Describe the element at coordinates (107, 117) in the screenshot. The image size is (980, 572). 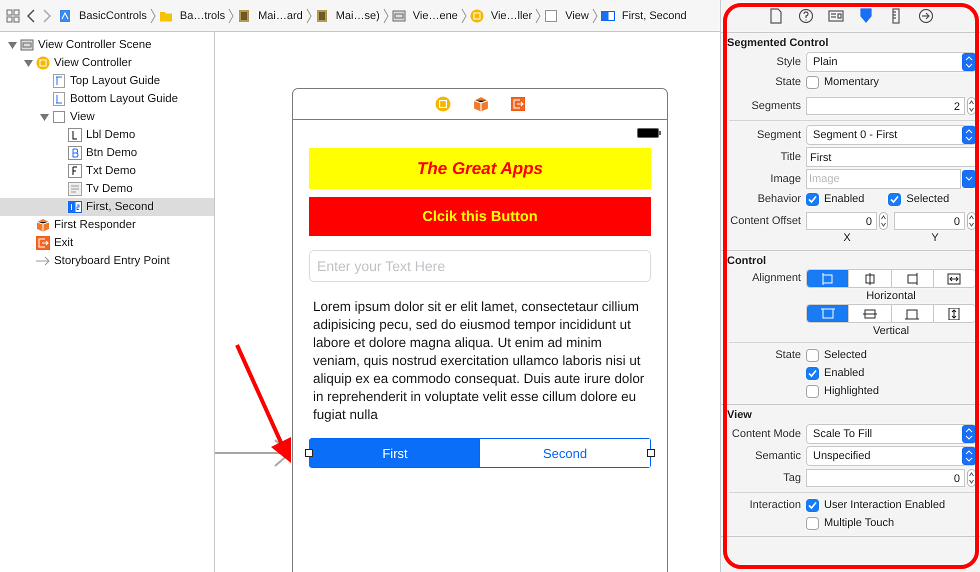
I see `outline-row: View` at that location.